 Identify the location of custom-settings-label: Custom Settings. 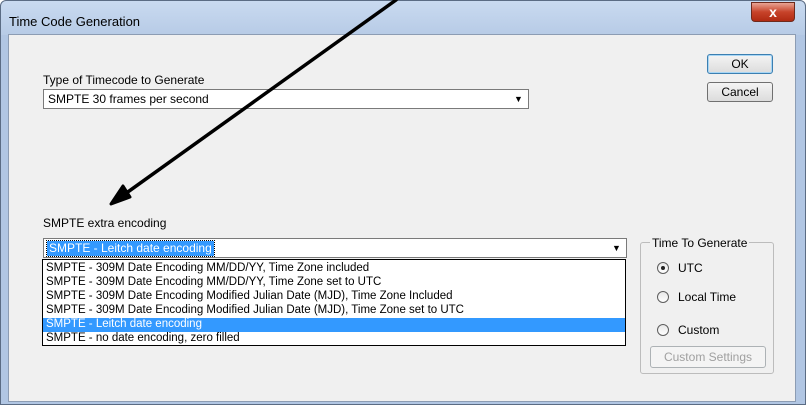
(708, 357).